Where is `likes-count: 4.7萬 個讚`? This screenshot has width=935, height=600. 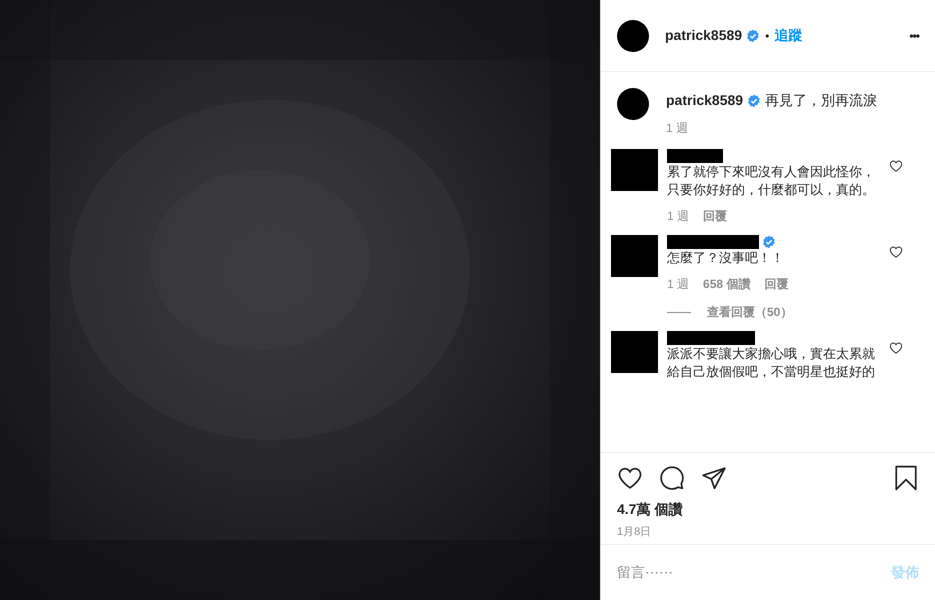 likes-count: 4.7萬 個讚 is located at coordinates (768, 509).